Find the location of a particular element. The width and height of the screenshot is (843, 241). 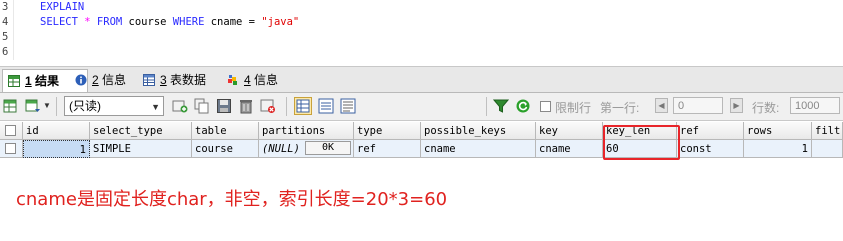

previous-page-button: ◀ is located at coordinates (661, 105).